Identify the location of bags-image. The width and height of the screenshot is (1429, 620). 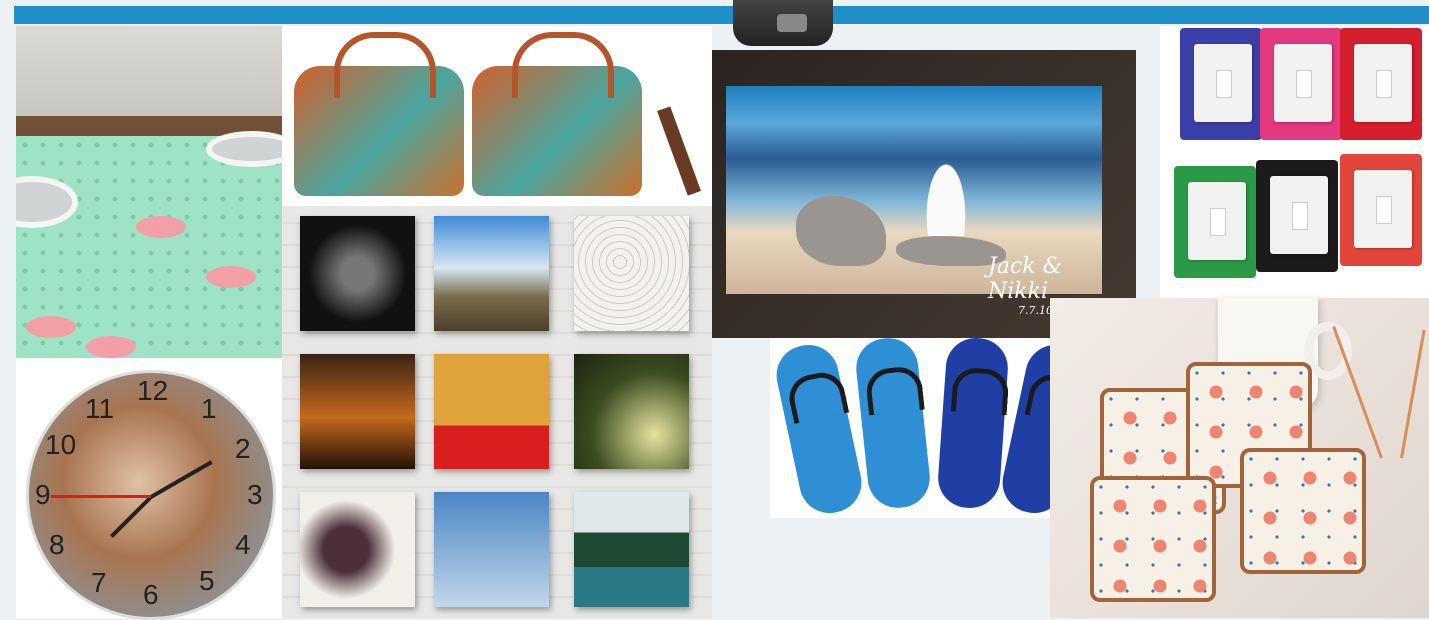
(497, 116).